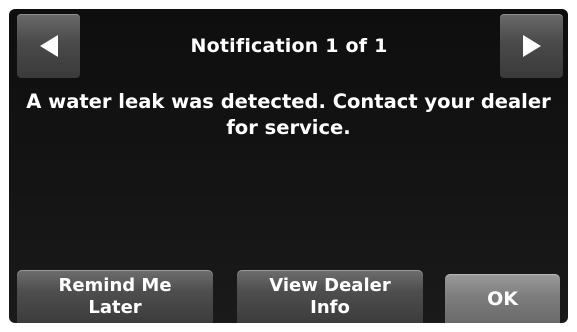  What do you see at coordinates (115, 296) in the screenshot?
I see `remind-me-later-button: Remind Me Later` at bounding box center [115, 296].